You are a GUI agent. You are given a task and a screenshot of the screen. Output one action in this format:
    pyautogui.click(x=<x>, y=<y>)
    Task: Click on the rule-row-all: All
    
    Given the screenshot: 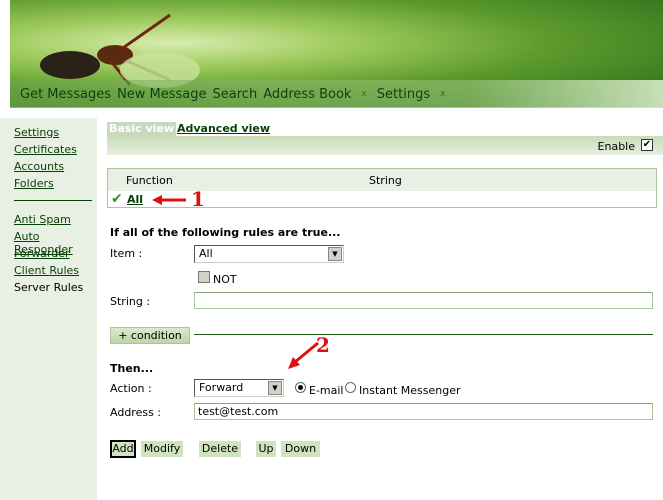 What is the action you would take?
    pyautogui.click(x=135, y=199)
    